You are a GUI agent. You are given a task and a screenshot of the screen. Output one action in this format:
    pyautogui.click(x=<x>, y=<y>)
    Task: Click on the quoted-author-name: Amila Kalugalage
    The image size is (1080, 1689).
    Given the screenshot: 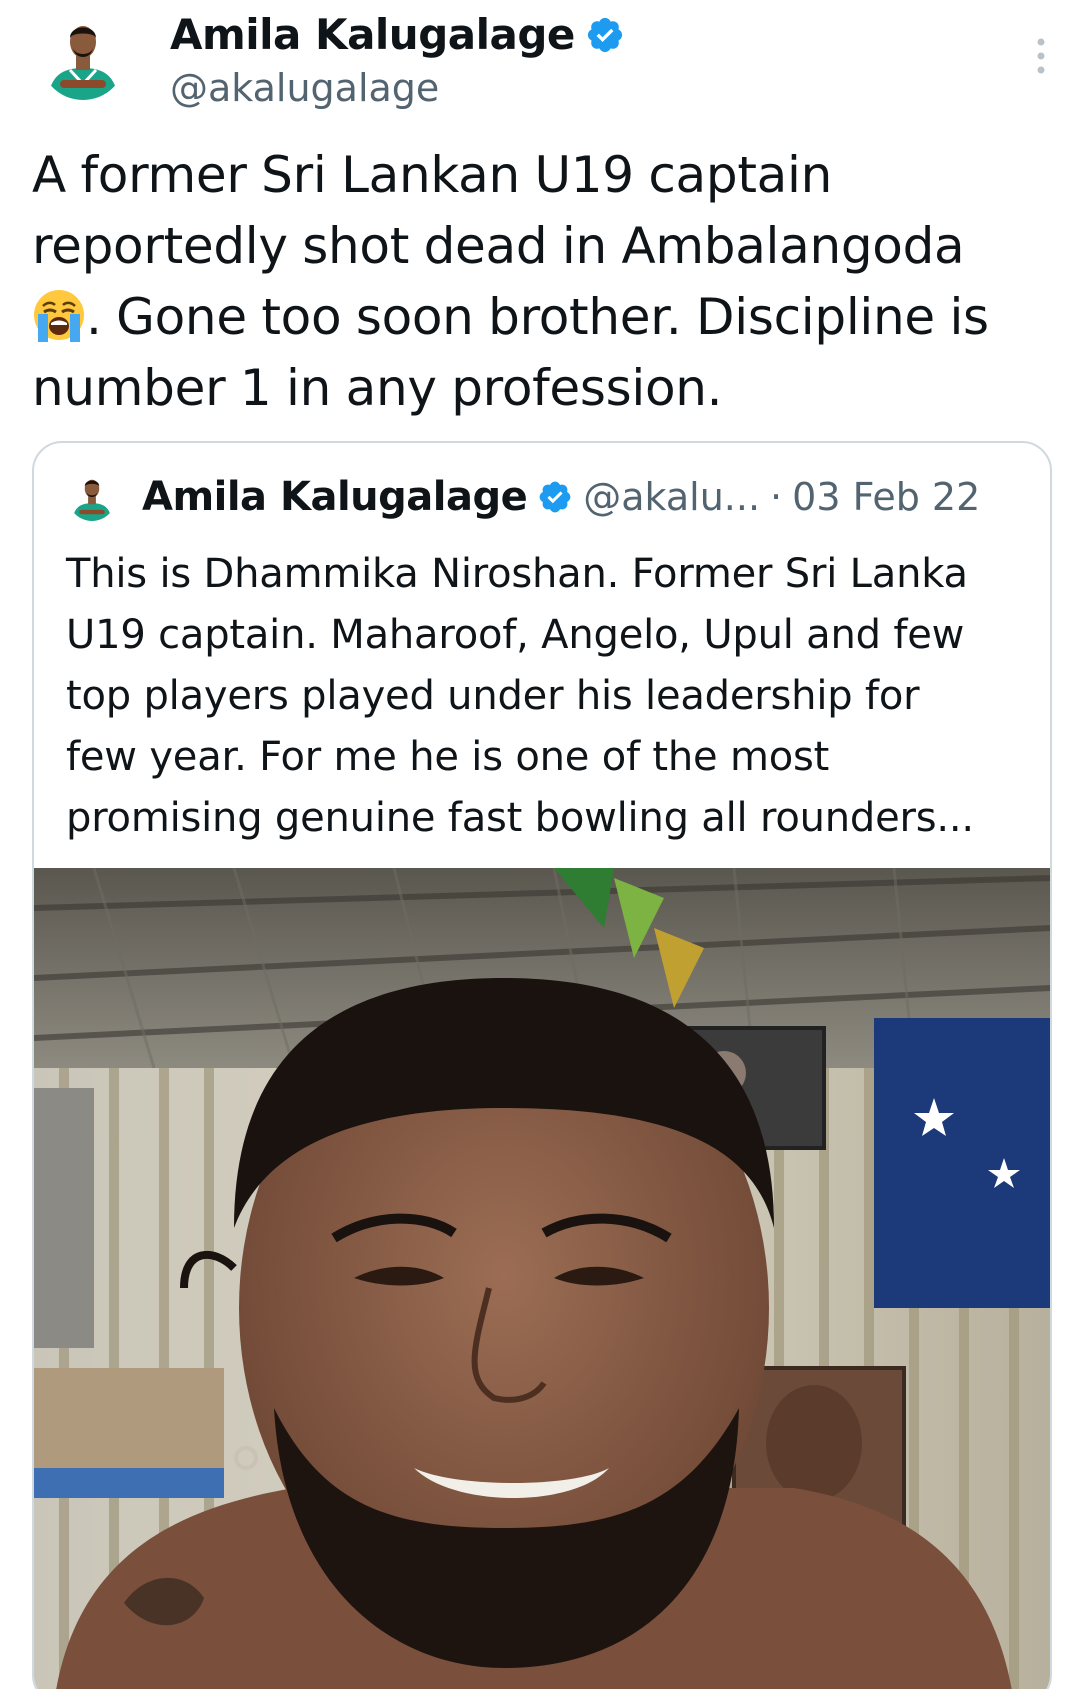 What is the action you would take?
    pyautogui.click(x=335, y=497)
    